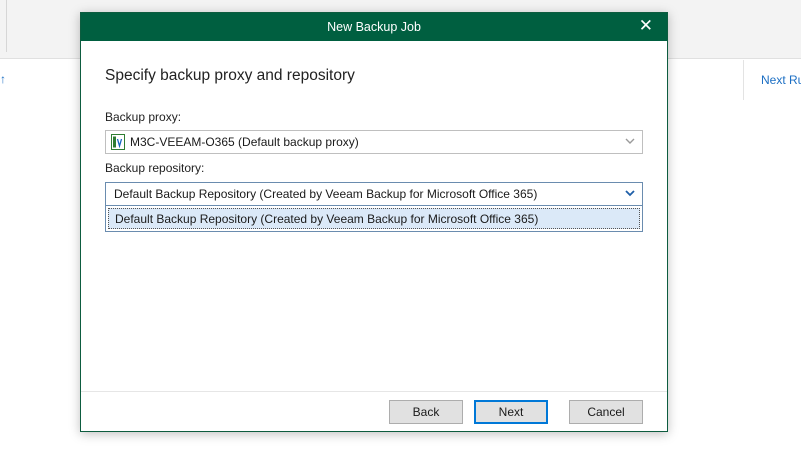  I want to click on dialog-titlebar: New Backup Job ✕, so click(374, 27).